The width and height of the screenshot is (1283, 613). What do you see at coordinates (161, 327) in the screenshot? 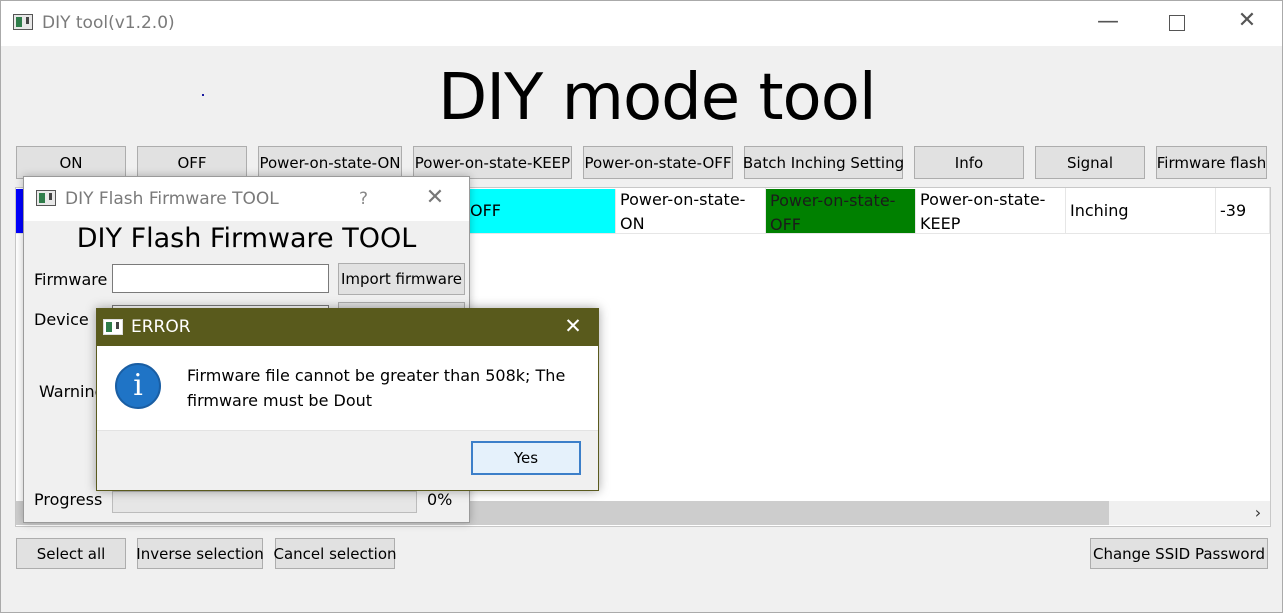
I see `error-dialog-title: ERROR` at bounding box center [161, 327].